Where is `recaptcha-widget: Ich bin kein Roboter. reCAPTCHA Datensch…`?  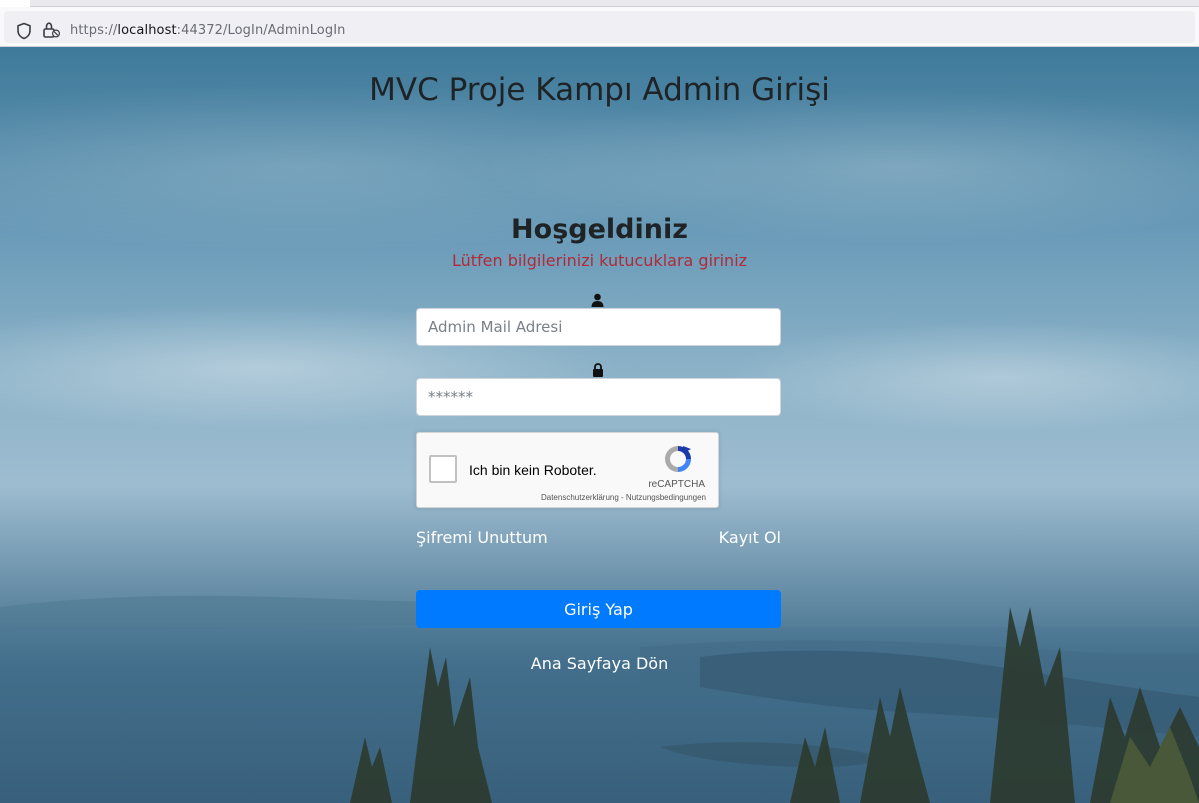
recaptcha-widget: Ich bin kein Roboter. reCAPTCHA Datensch… is located at coordinates (567, 470).